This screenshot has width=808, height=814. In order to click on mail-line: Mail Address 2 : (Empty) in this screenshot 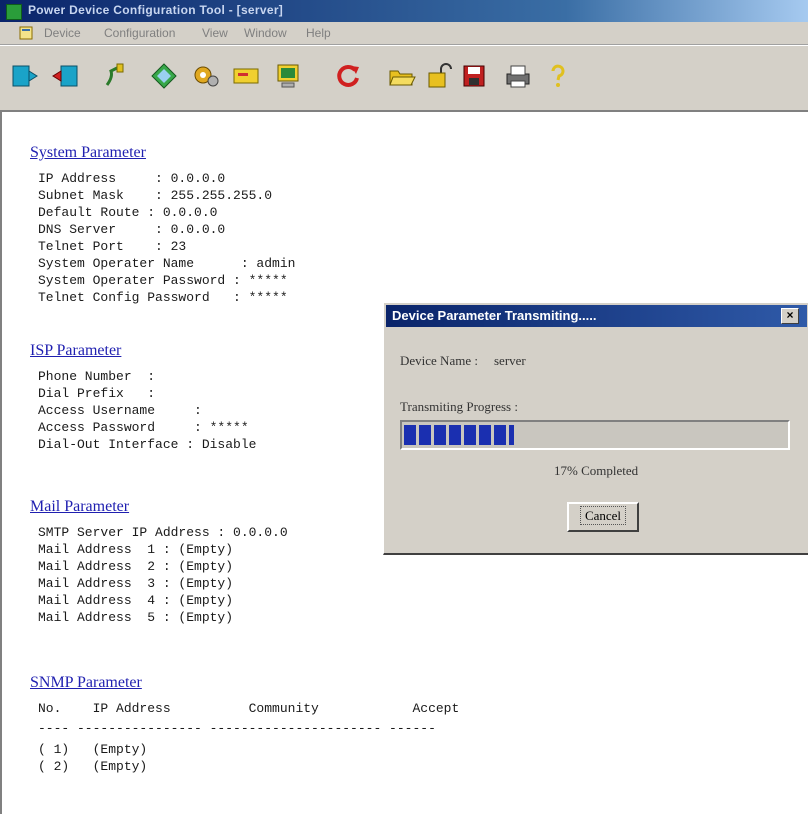, I will do `click(136, 566)`.